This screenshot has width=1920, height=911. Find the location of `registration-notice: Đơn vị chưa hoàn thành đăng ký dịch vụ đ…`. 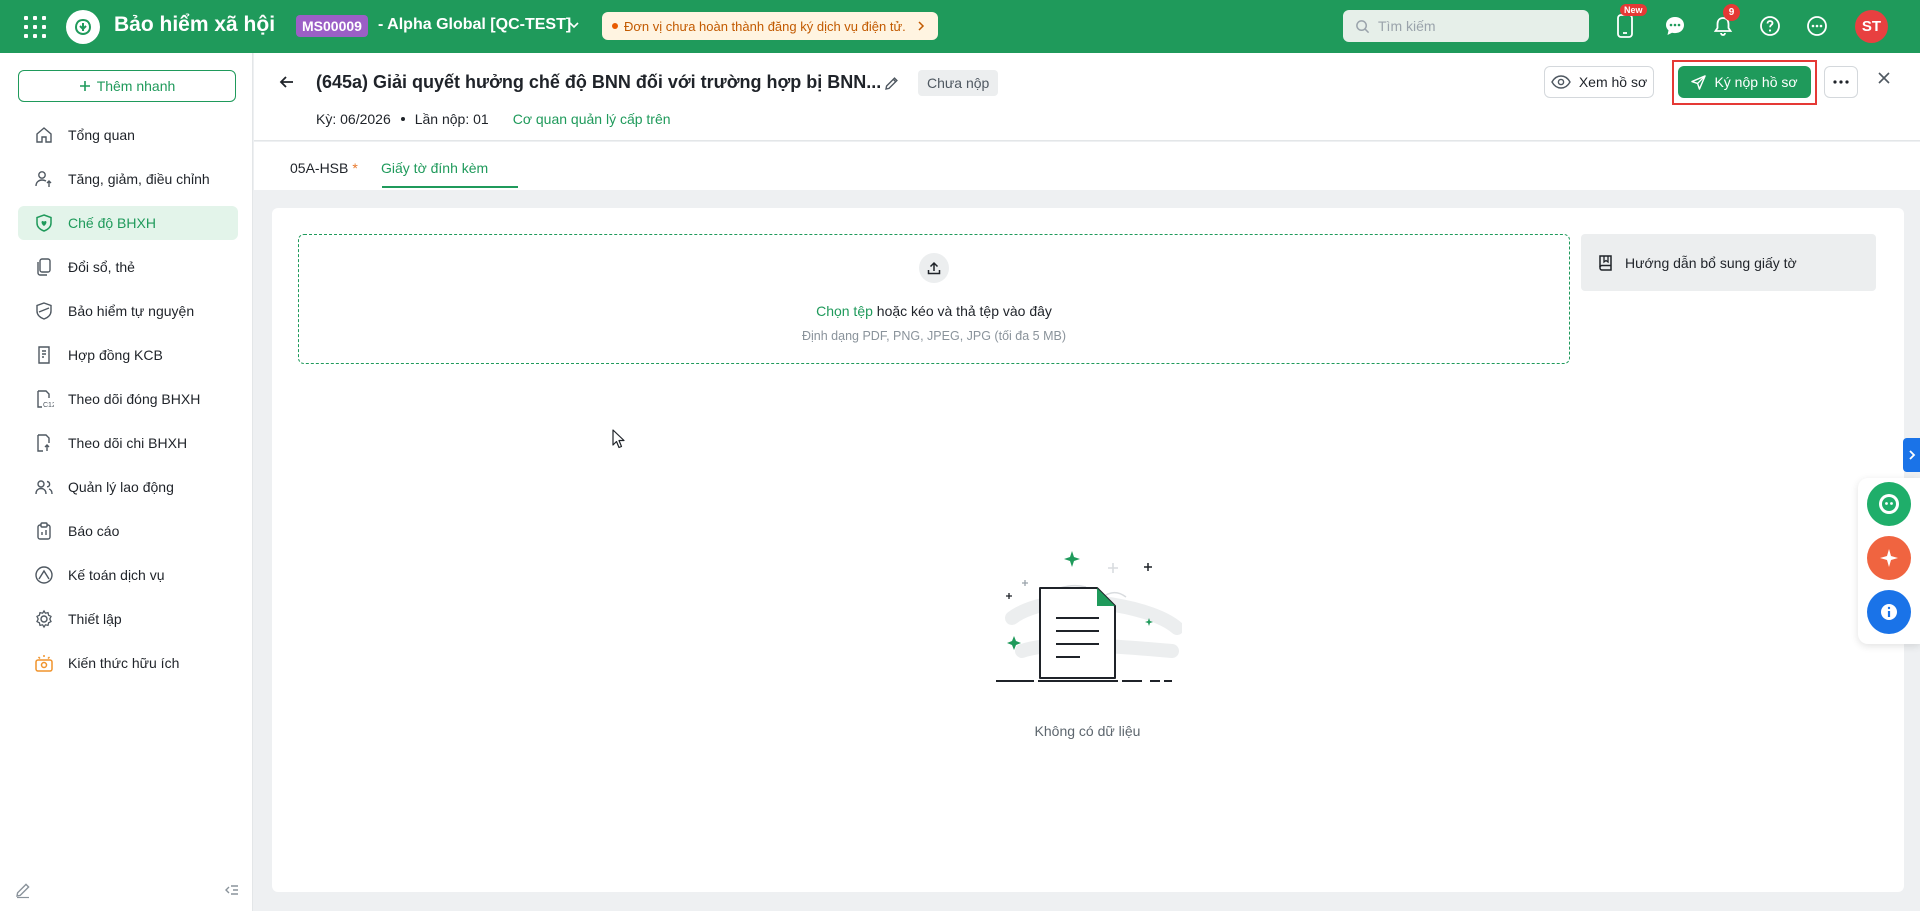

registration-notice: Đơn vị chưa hoàn thành đăng ký dịch vụ đ… is located at coordinates (770, 26).